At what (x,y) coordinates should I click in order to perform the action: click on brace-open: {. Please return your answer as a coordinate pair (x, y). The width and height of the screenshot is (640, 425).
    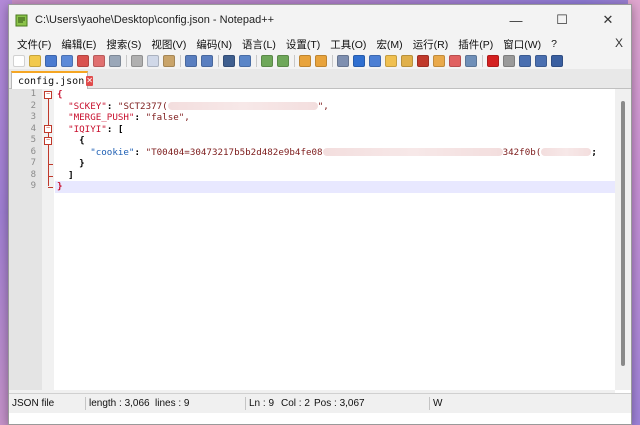
    Looking at the image, I should click on (82, 140).